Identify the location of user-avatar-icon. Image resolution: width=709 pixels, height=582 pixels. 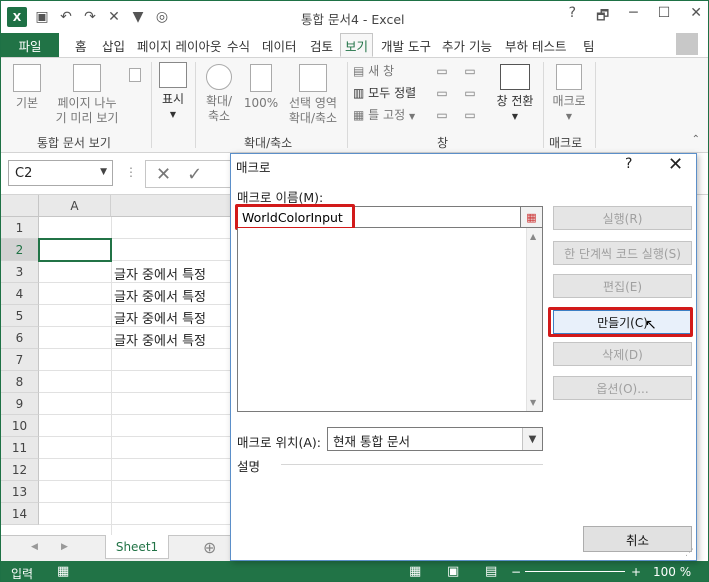
(687, 44).